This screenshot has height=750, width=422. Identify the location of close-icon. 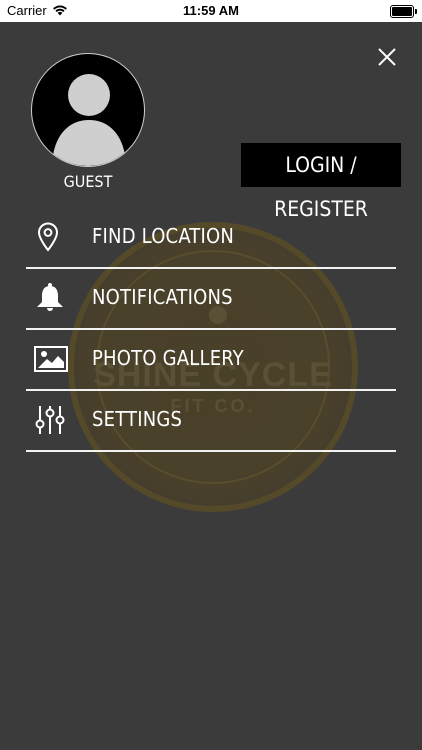
(387, 57).